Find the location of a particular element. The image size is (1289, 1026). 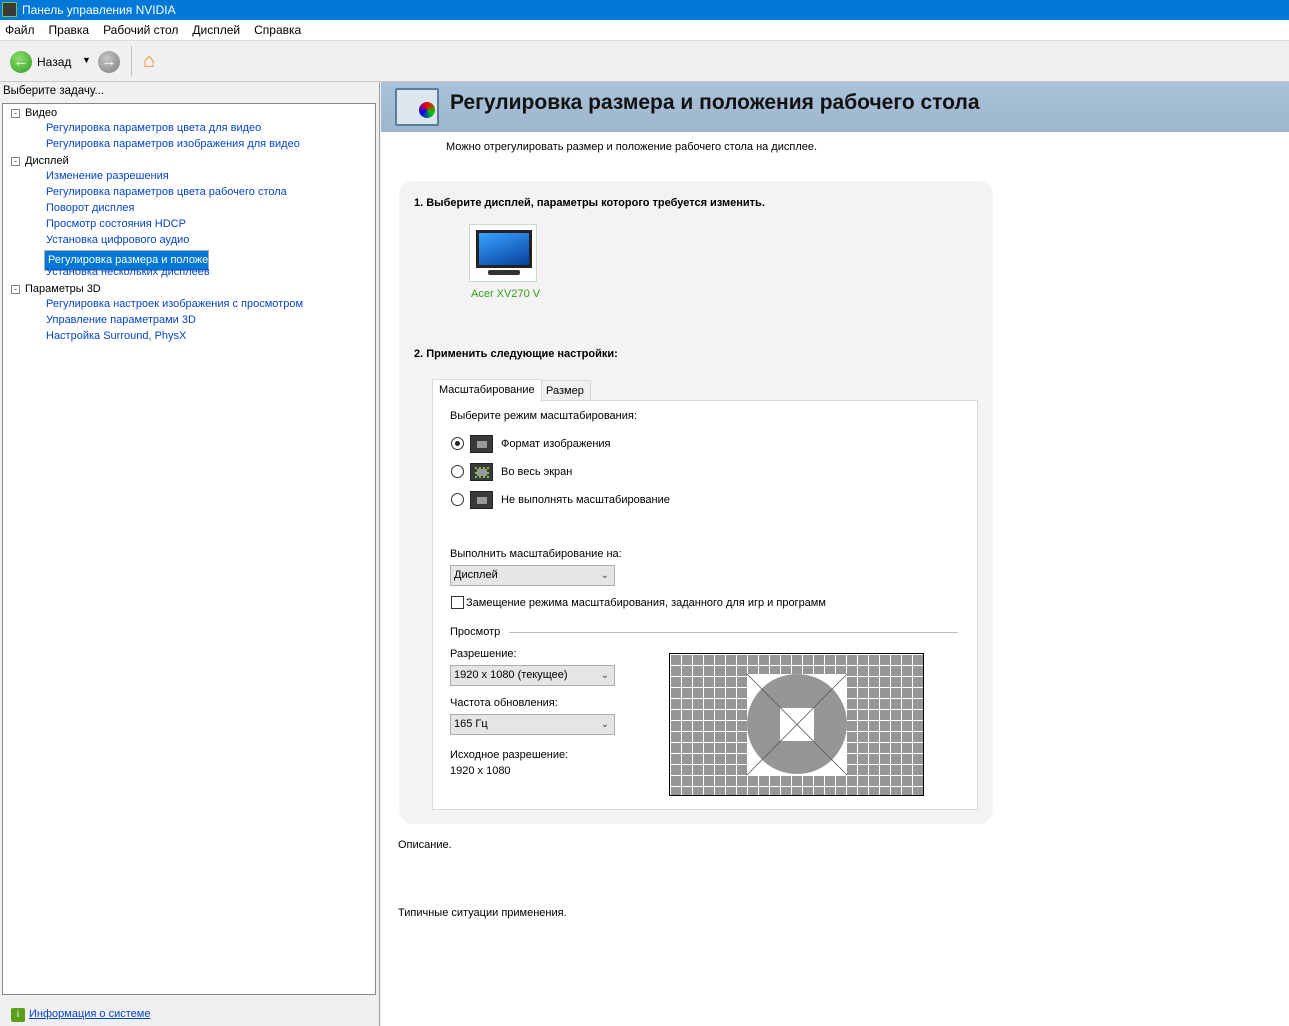

menu-bar: Файл Правка Рабочий стол Дисплей Справка is located at coordinates (644, 30).